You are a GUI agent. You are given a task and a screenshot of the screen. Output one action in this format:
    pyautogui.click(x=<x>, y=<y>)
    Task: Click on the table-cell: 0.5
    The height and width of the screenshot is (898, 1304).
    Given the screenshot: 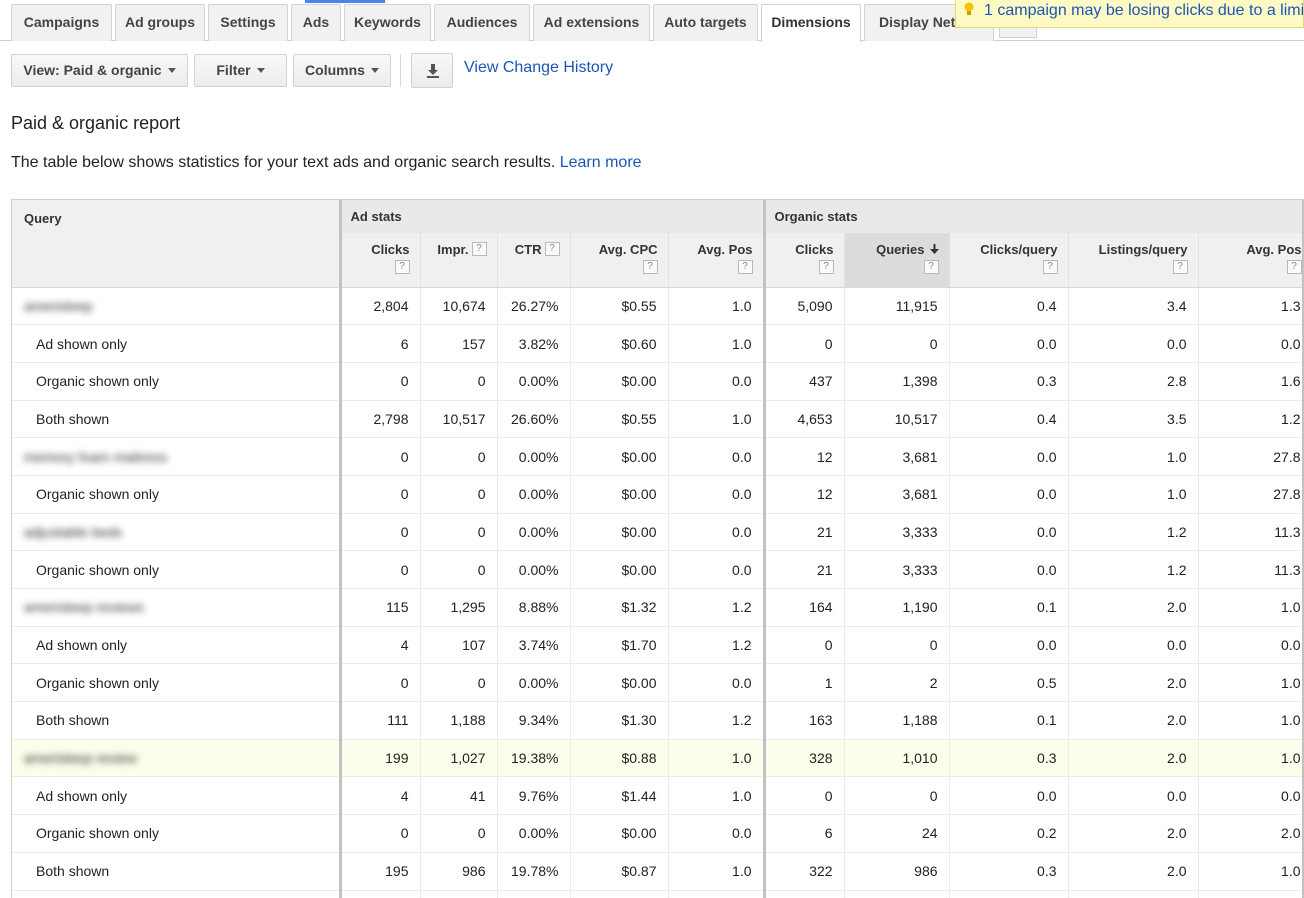 What is the action you would take?
    pyautogui.click(x=1009, y=683)
    